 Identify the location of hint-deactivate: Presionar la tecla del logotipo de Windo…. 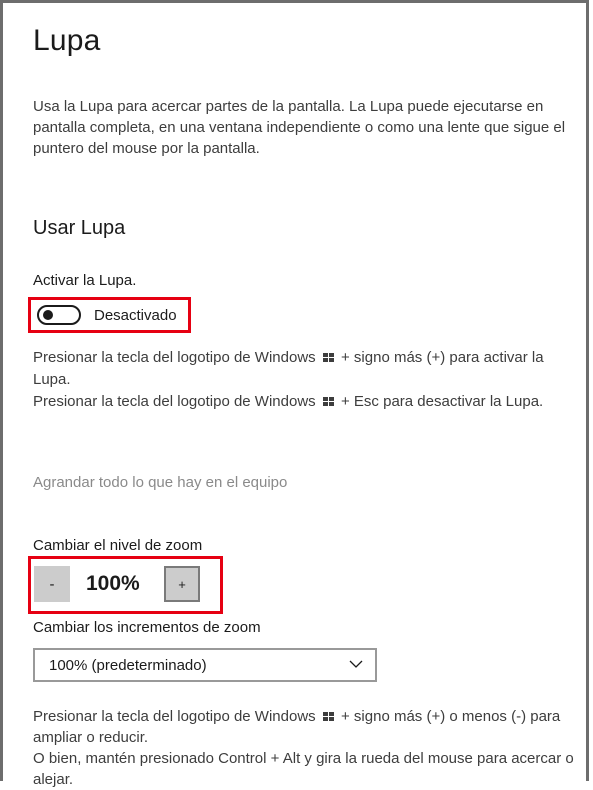
(288, 401).